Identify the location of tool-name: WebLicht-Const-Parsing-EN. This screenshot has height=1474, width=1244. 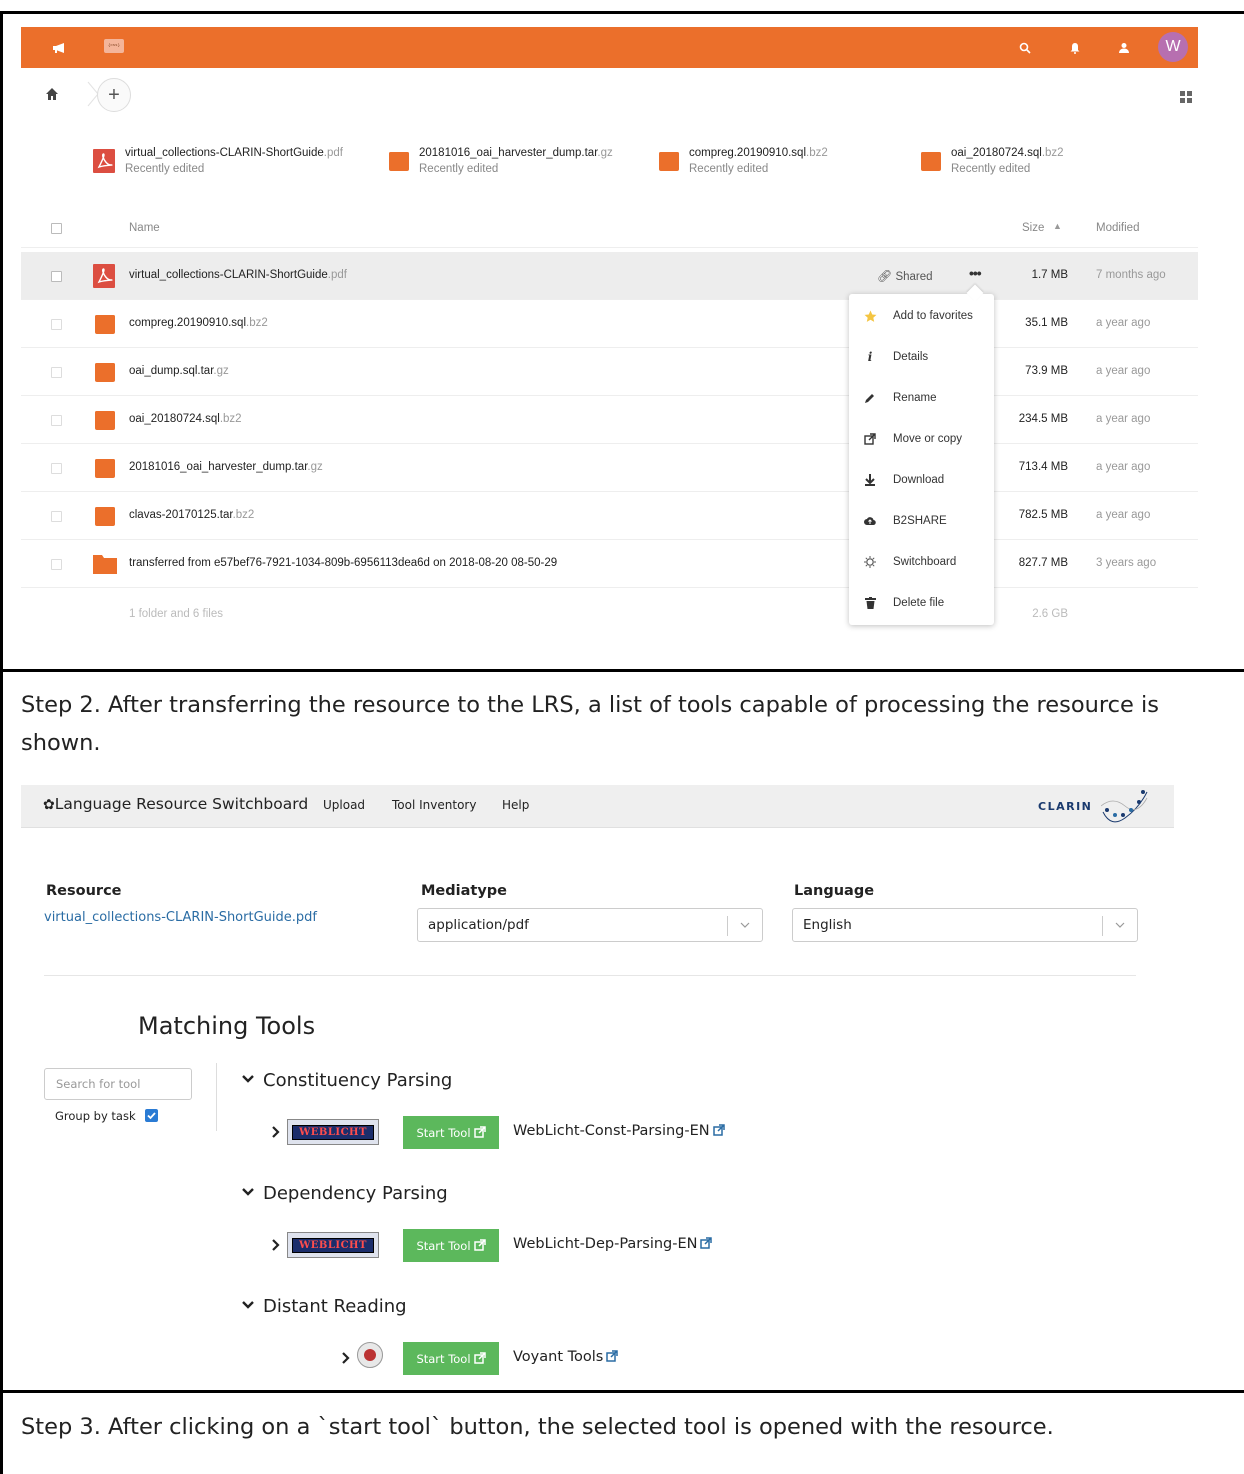
(619, 1131).